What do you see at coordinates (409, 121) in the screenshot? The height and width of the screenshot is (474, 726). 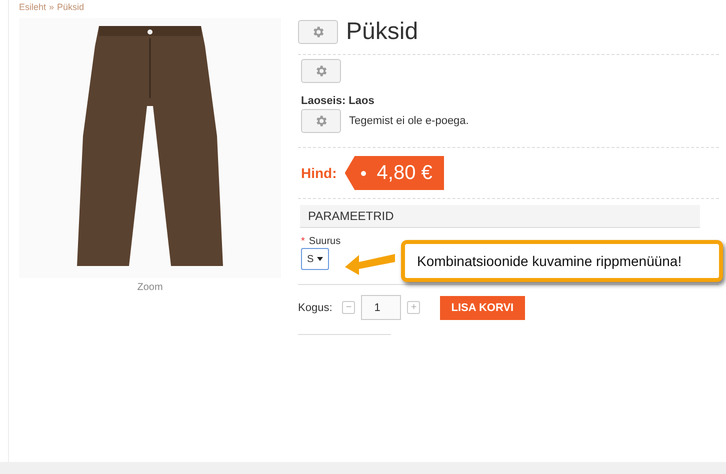 I see `shop-notice: Tegemist ei ole e-poega.` at bounding box center [409, 121].